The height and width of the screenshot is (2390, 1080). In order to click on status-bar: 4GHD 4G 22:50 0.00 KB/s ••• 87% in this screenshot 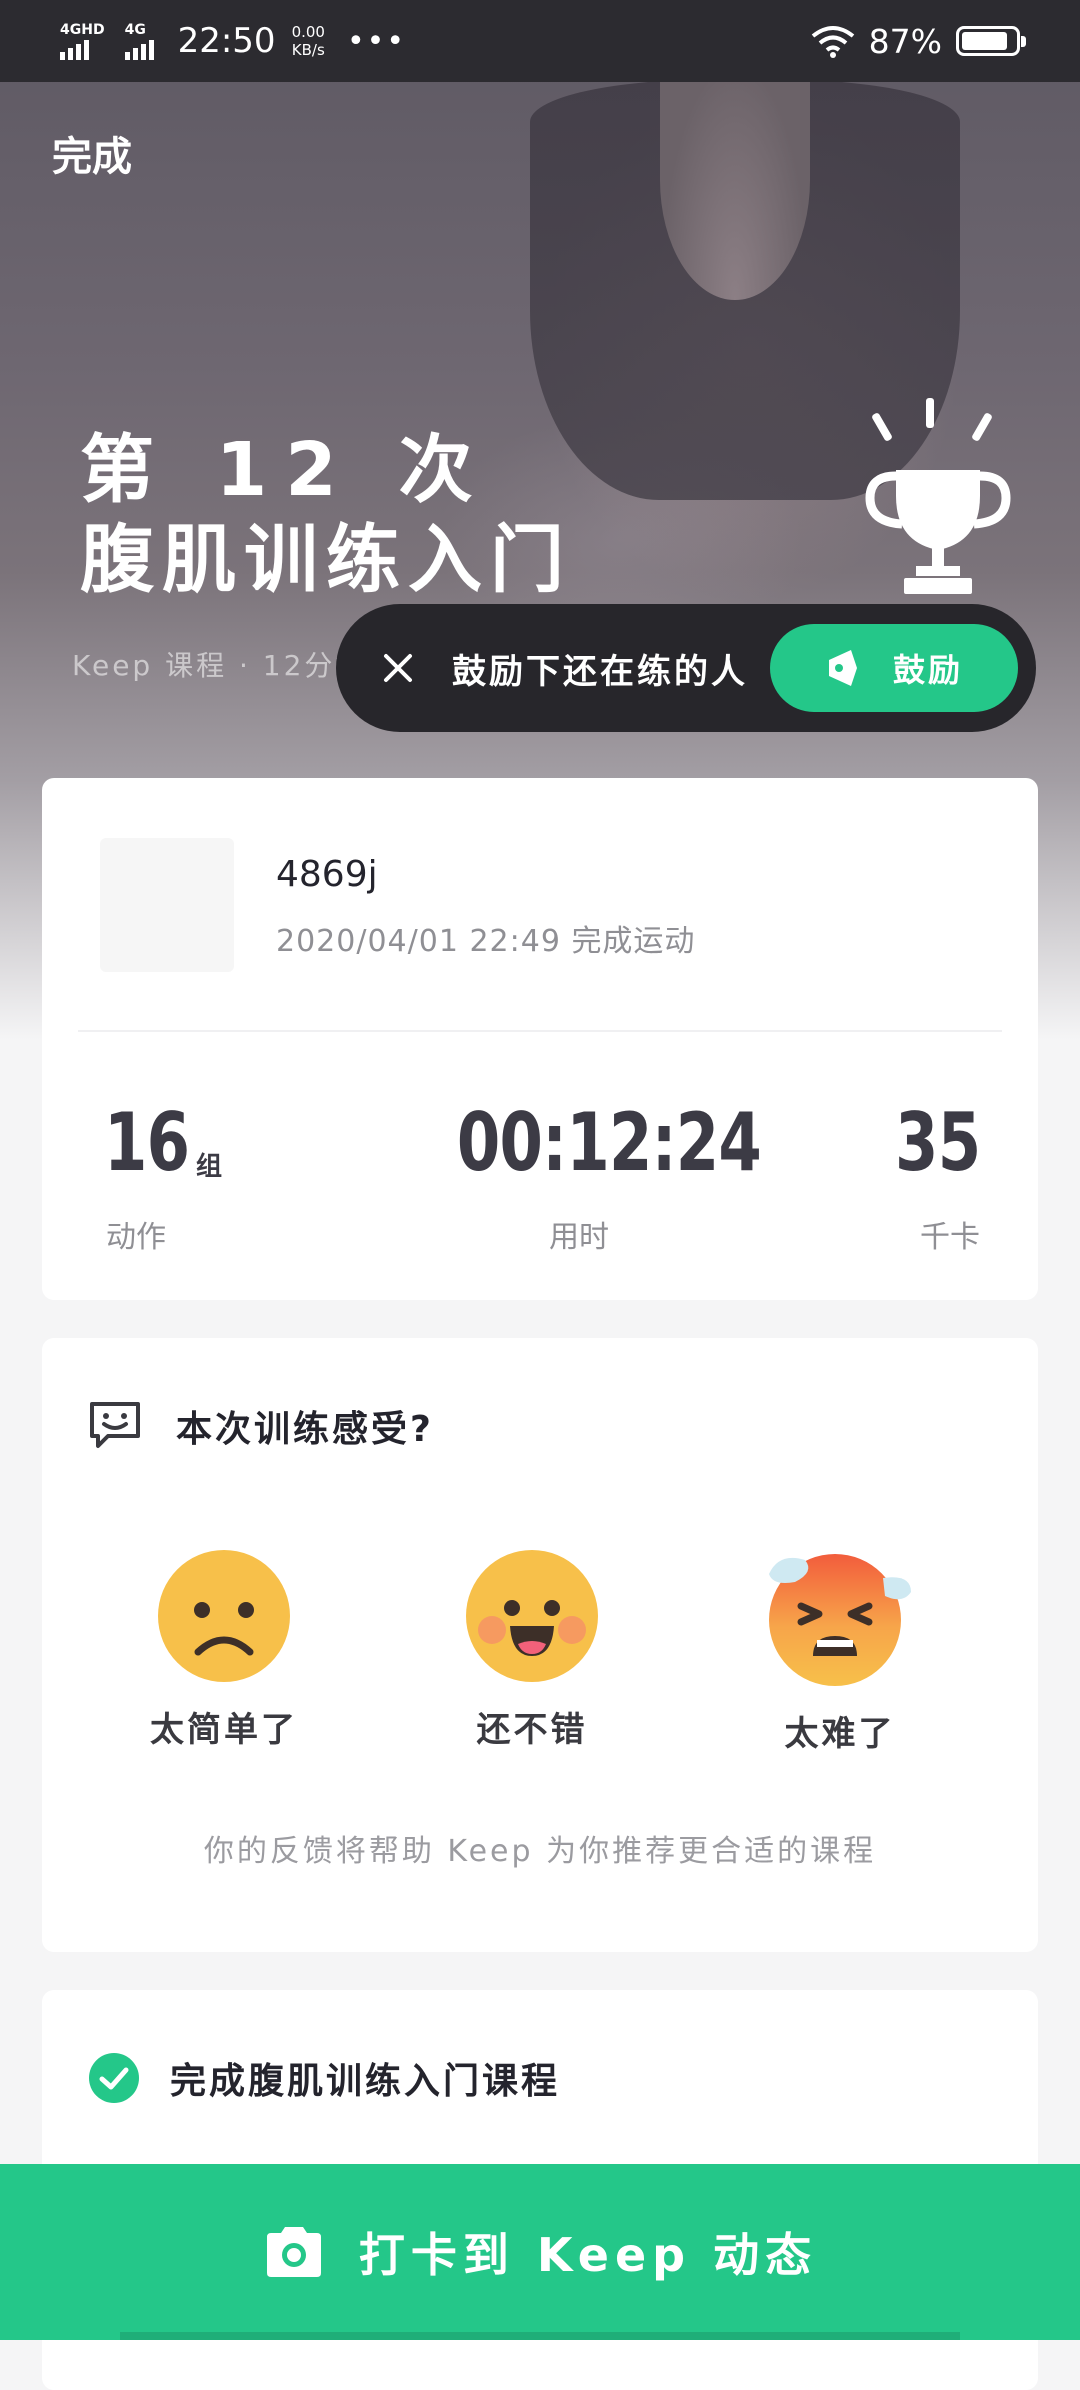, I will do `click(540, 41)`.